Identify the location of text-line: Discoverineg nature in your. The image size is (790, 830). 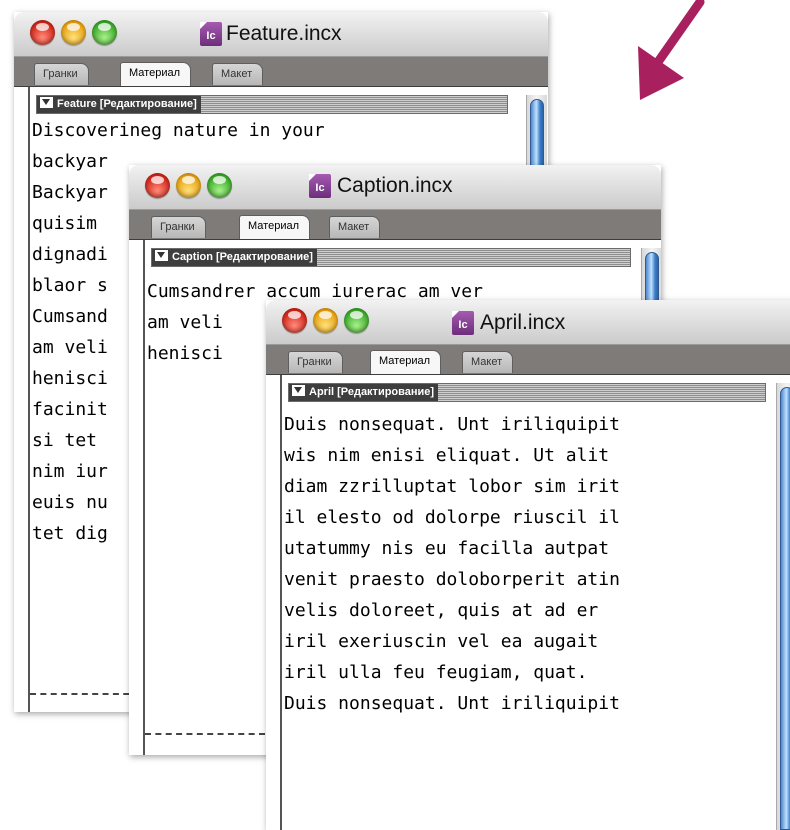
(178, 130).